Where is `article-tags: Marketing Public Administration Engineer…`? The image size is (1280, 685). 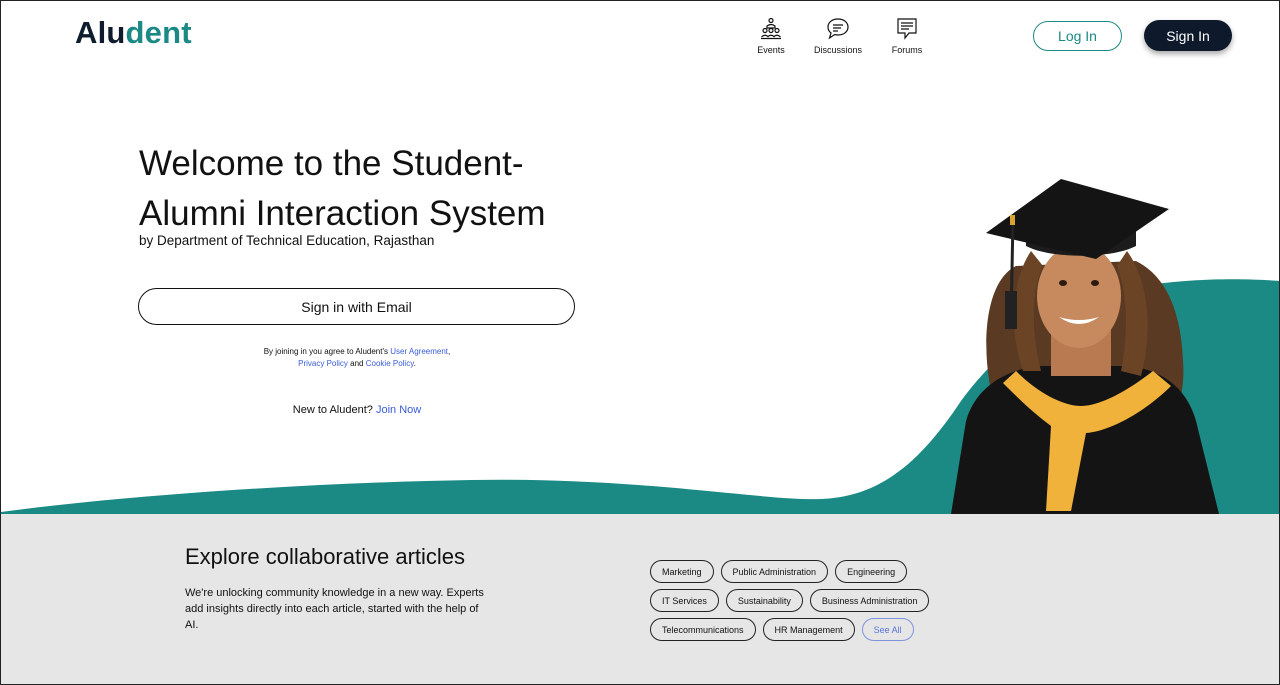
article-tags: Marketing Public Administration Engineer… is located at coordinates (810, 603).